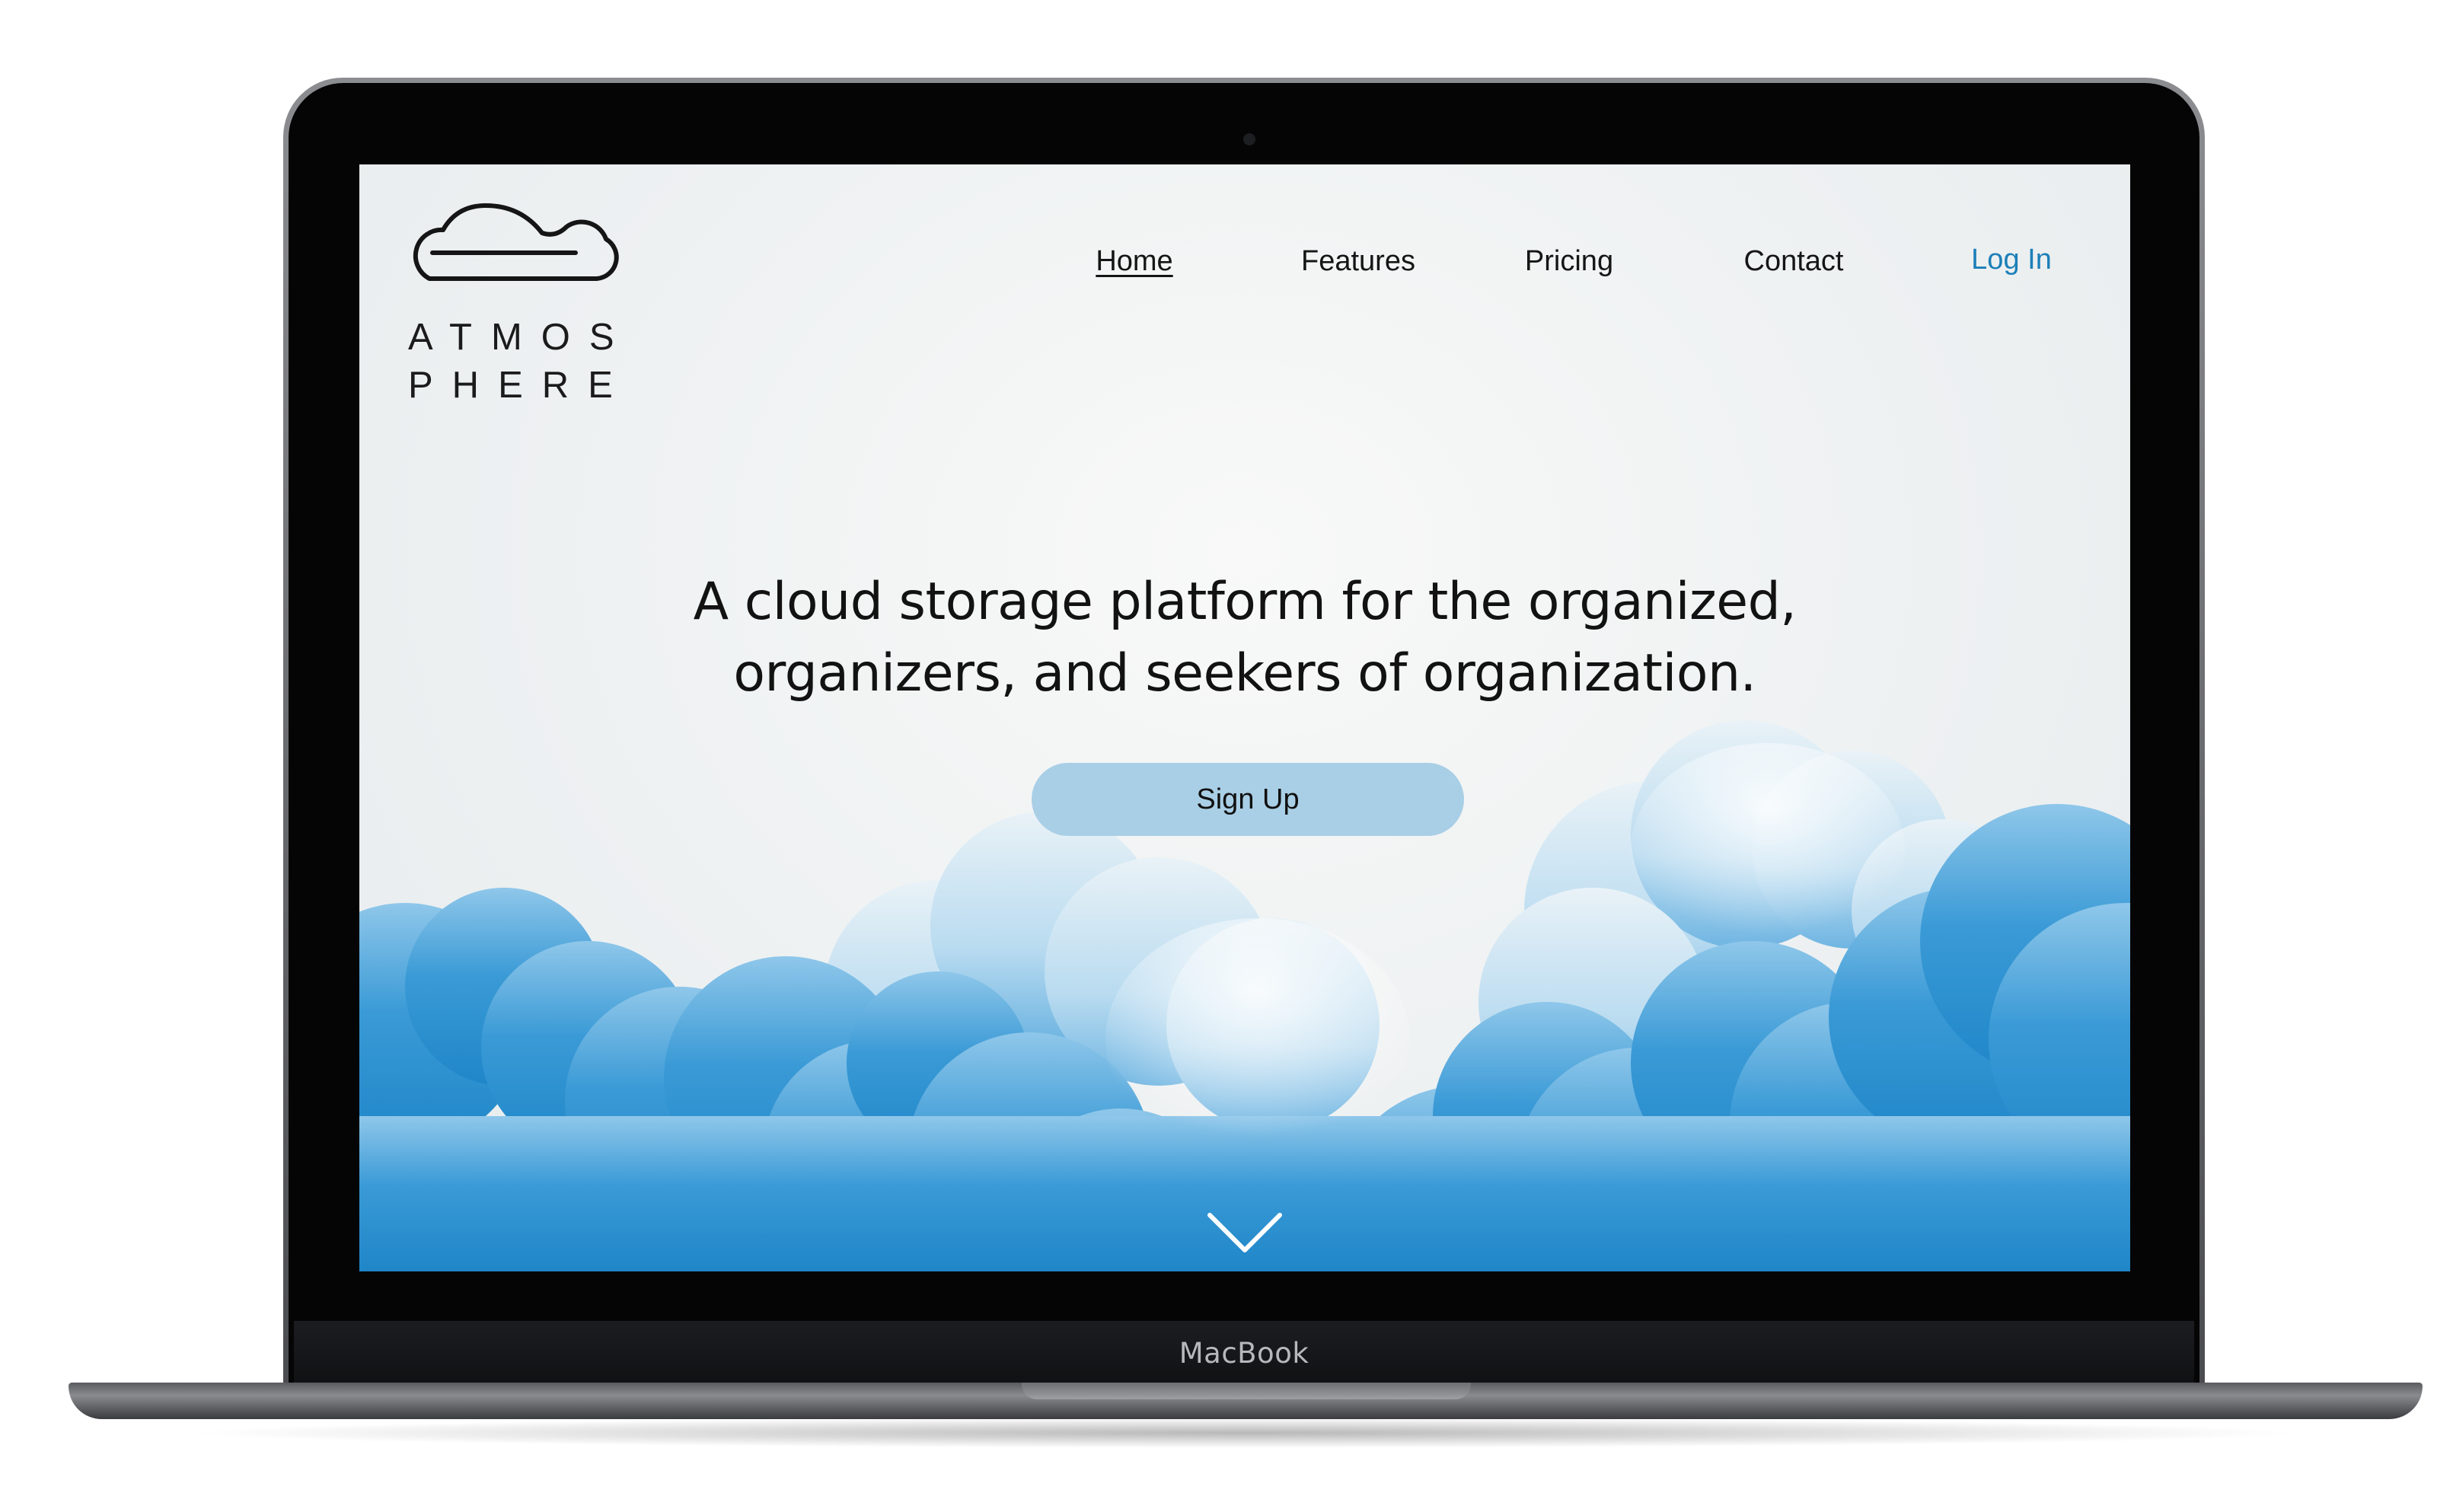  What do you see at coordinates (1244, 271) in the screenshot?
I see `main-nav: Home Features Pricing Contact Log In` at bounding box center [1244, 271].